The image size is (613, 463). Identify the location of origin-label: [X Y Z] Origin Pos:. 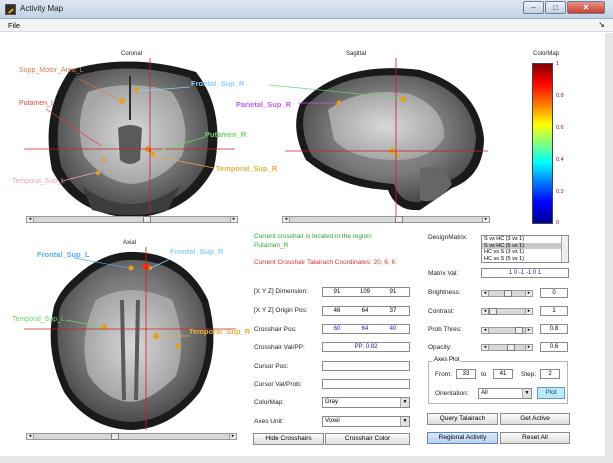
(281, 310).